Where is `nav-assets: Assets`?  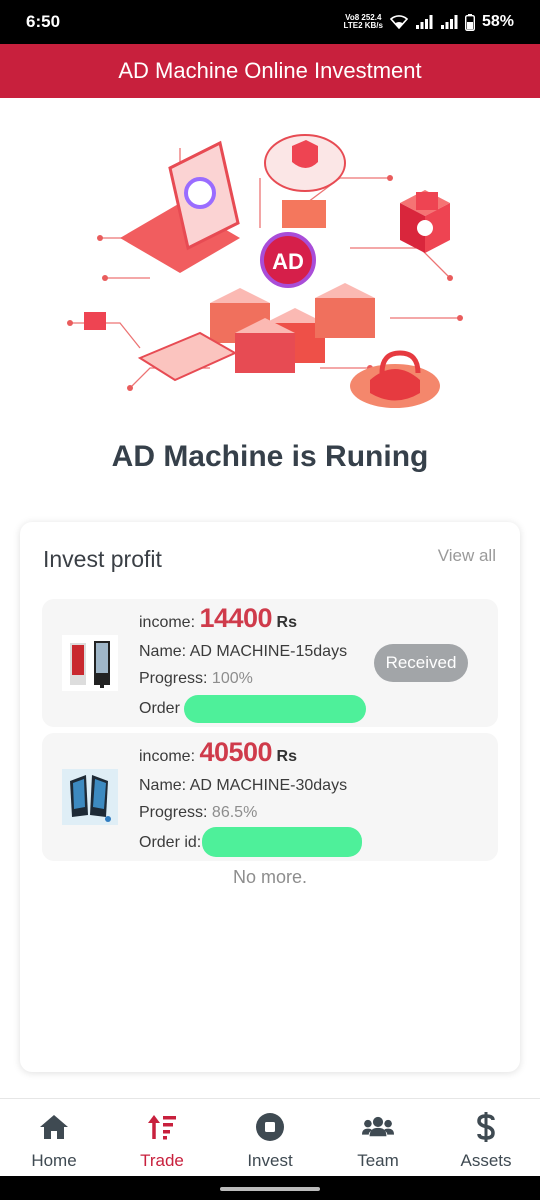
nav-assets: Assets is located at coordinates (486, 1137).